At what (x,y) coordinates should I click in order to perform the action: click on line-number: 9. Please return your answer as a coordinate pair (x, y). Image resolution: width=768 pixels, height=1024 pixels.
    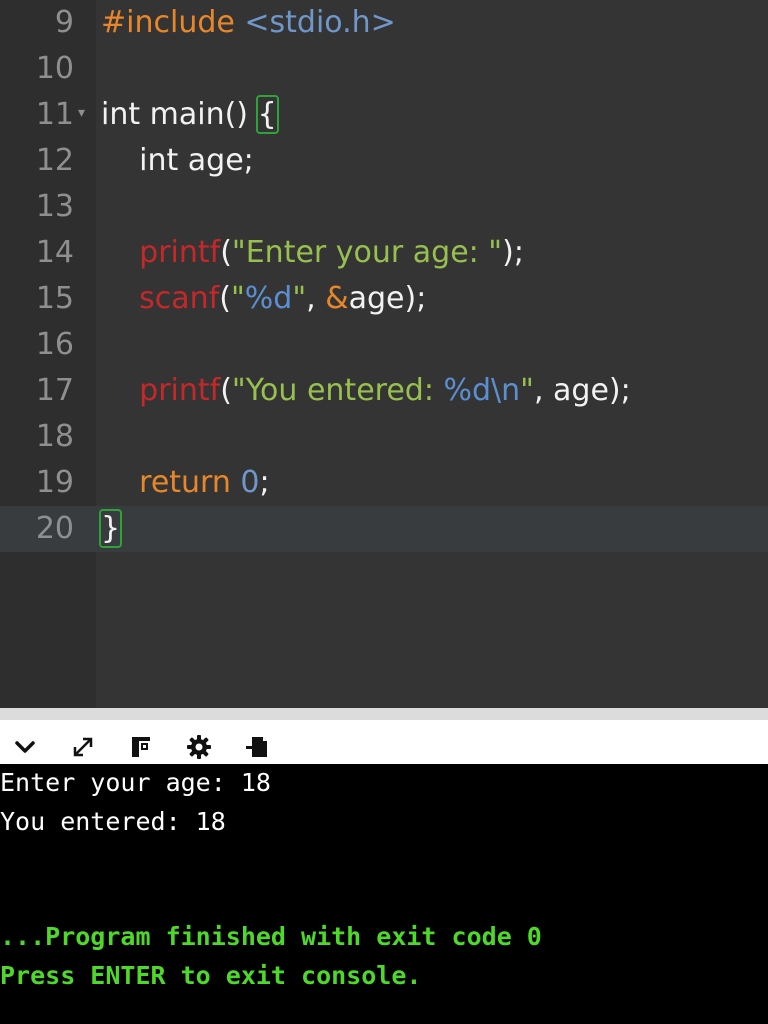
    Looking at the image, I should click on (64, 22).